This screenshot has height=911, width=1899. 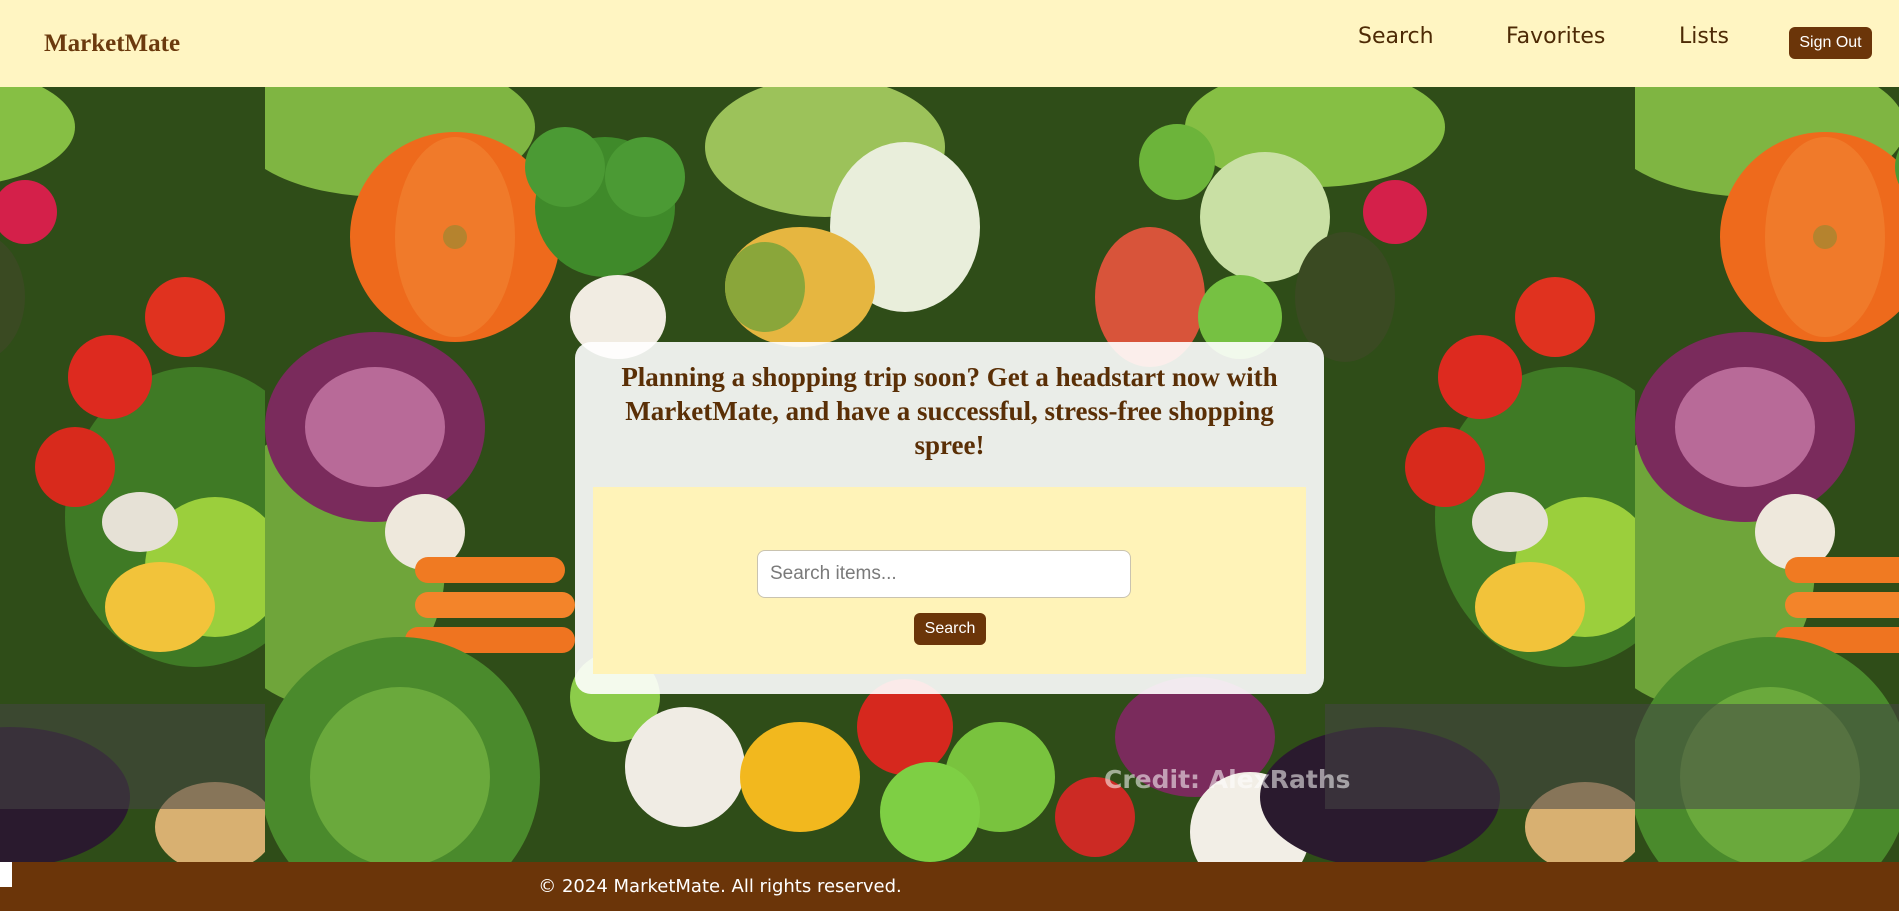 What do you see at coordinates (949, 886) in the screenshot?
I see `footer: © 2024 MarketMate. All rights reserved.` at bounding box center [949, 886].